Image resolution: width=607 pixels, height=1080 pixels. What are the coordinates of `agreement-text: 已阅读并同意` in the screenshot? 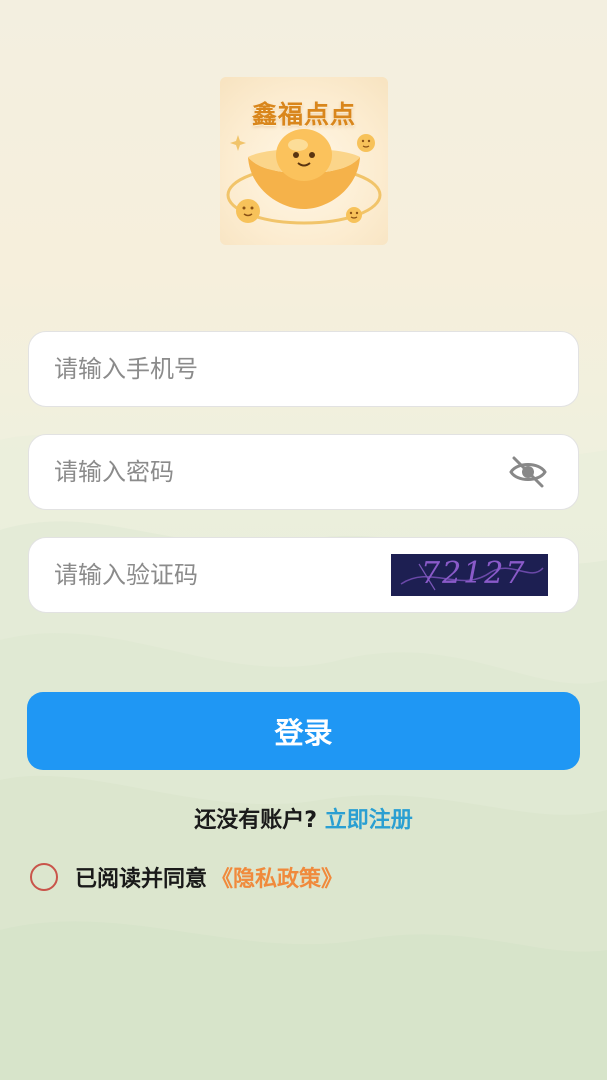 It's located at (141, 879).